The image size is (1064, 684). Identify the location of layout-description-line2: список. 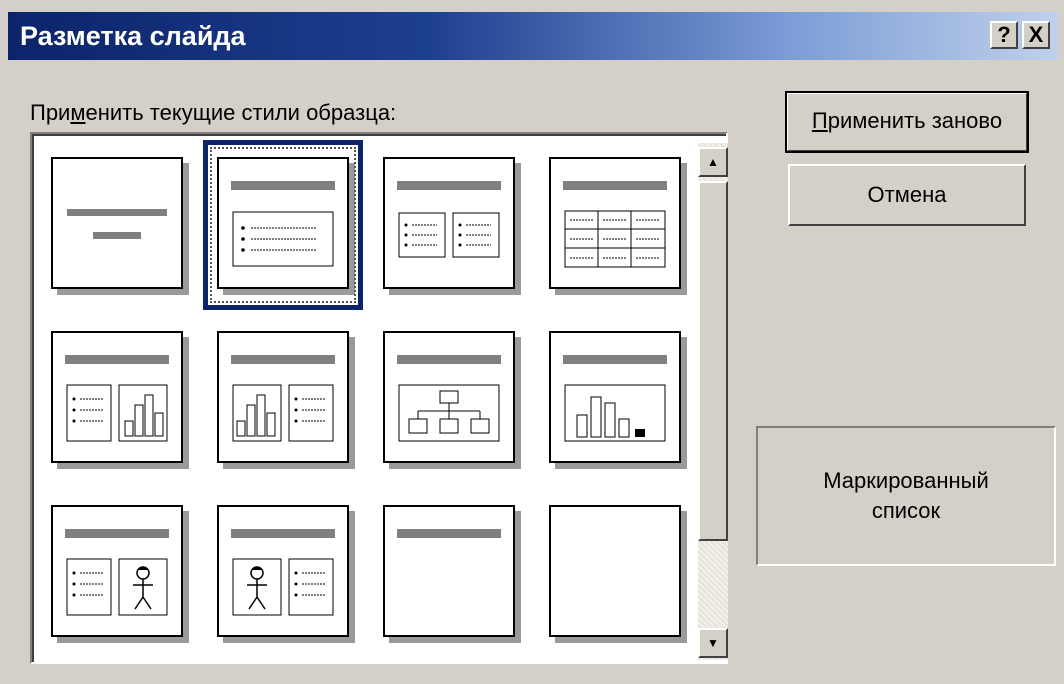
(906, 510).